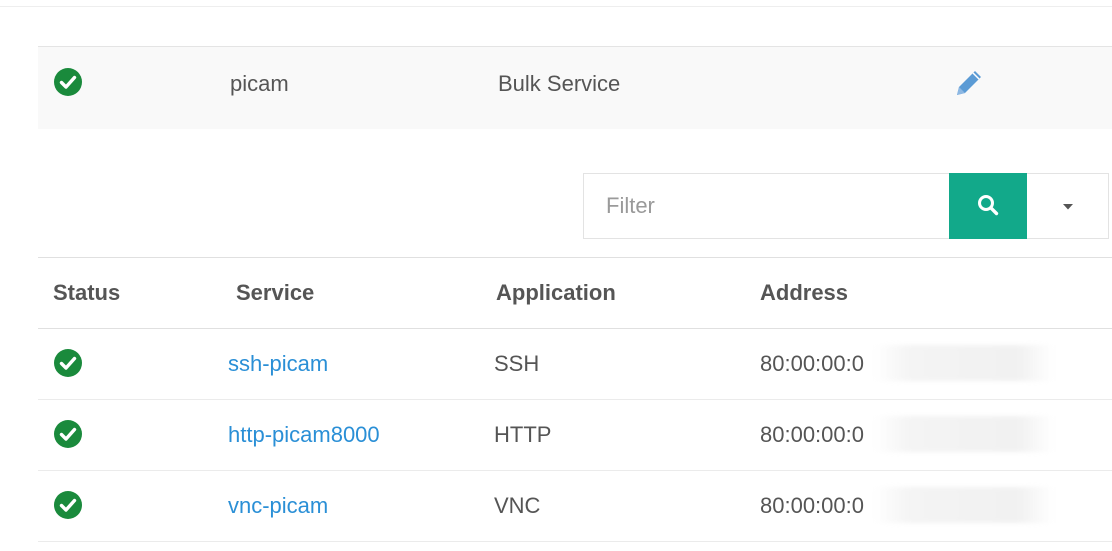 The height and width of the screenshot is (551, 1112). Describe the element at coordinates (575, 506) in the screenshot. I see `table-row: vnc-picam VNC 80:00:00:0` at that location.